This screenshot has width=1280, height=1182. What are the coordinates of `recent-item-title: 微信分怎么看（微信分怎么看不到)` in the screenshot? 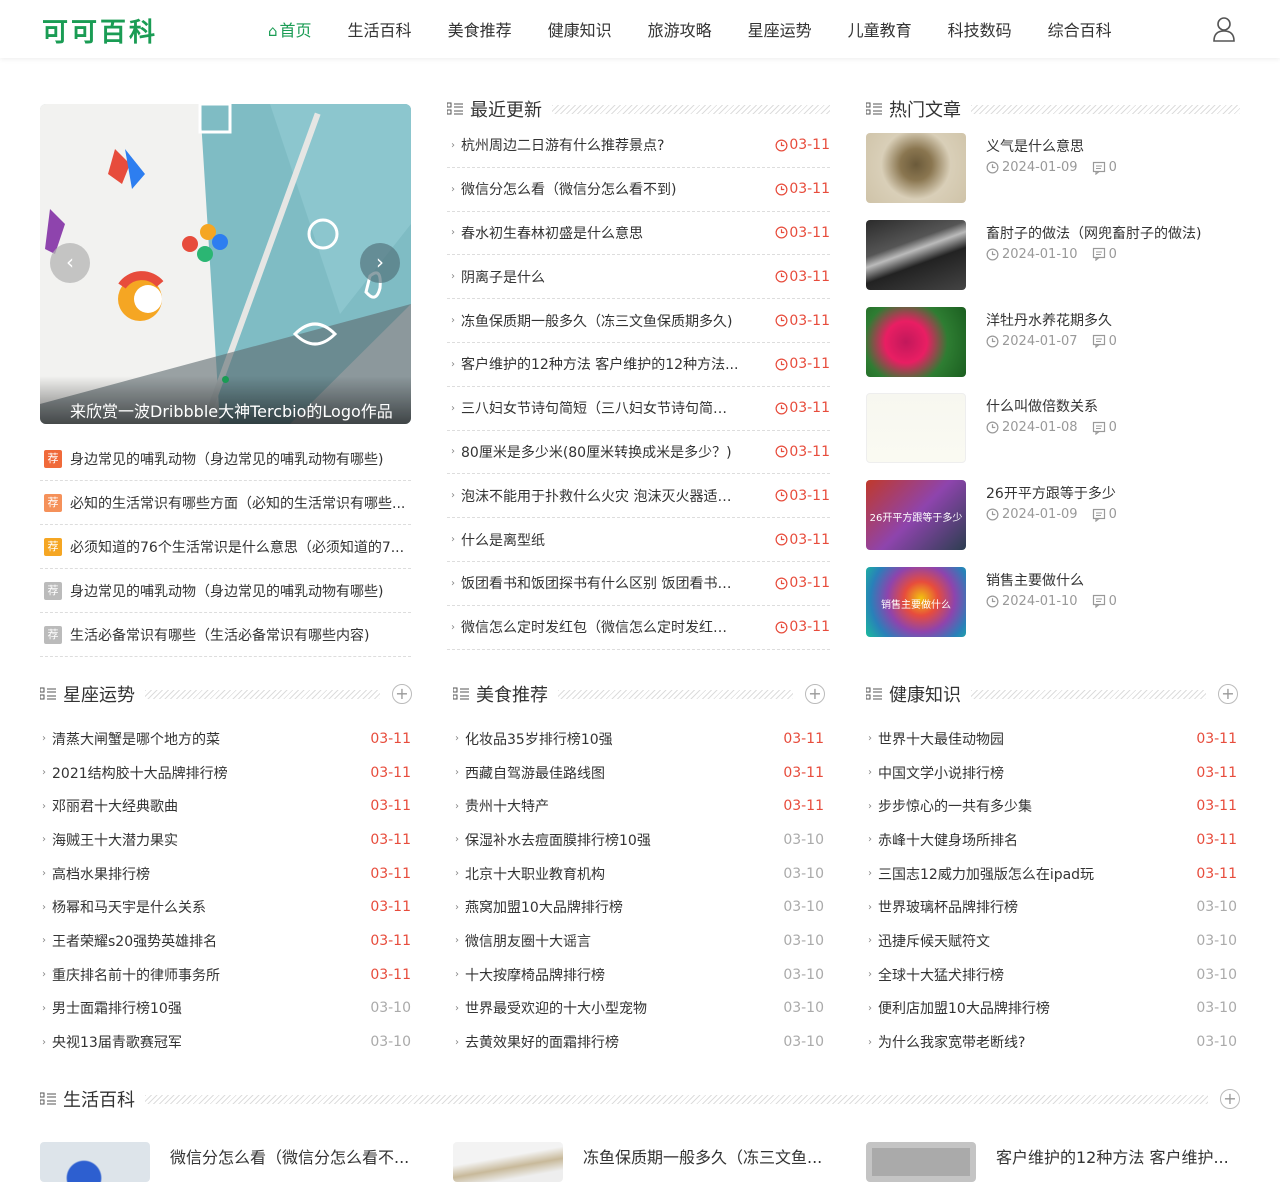 It's located at (618, 189).